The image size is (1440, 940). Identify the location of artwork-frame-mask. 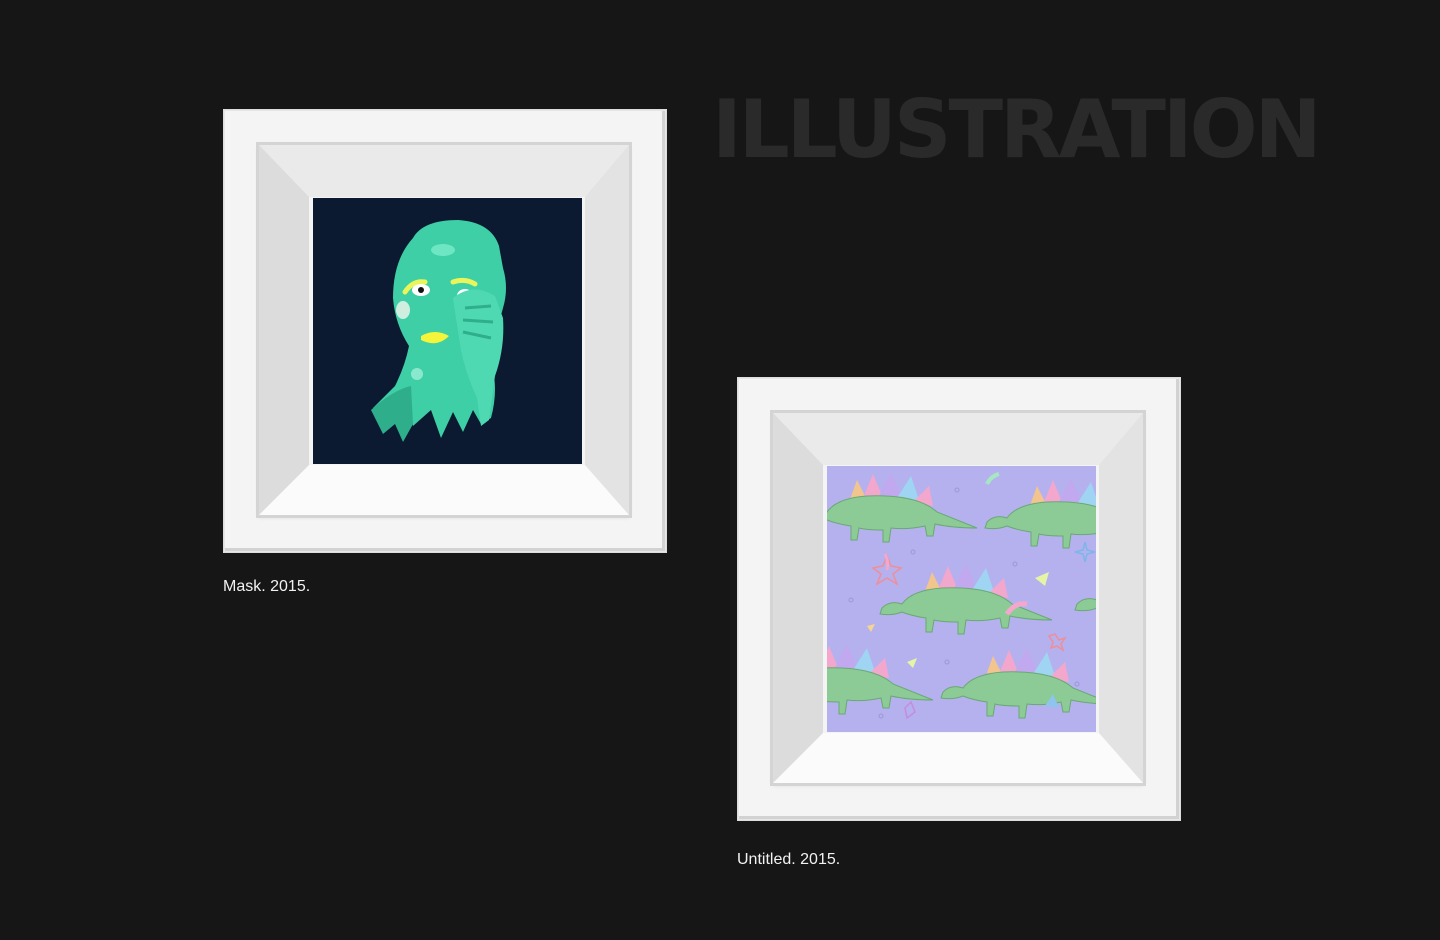
(445, 331).